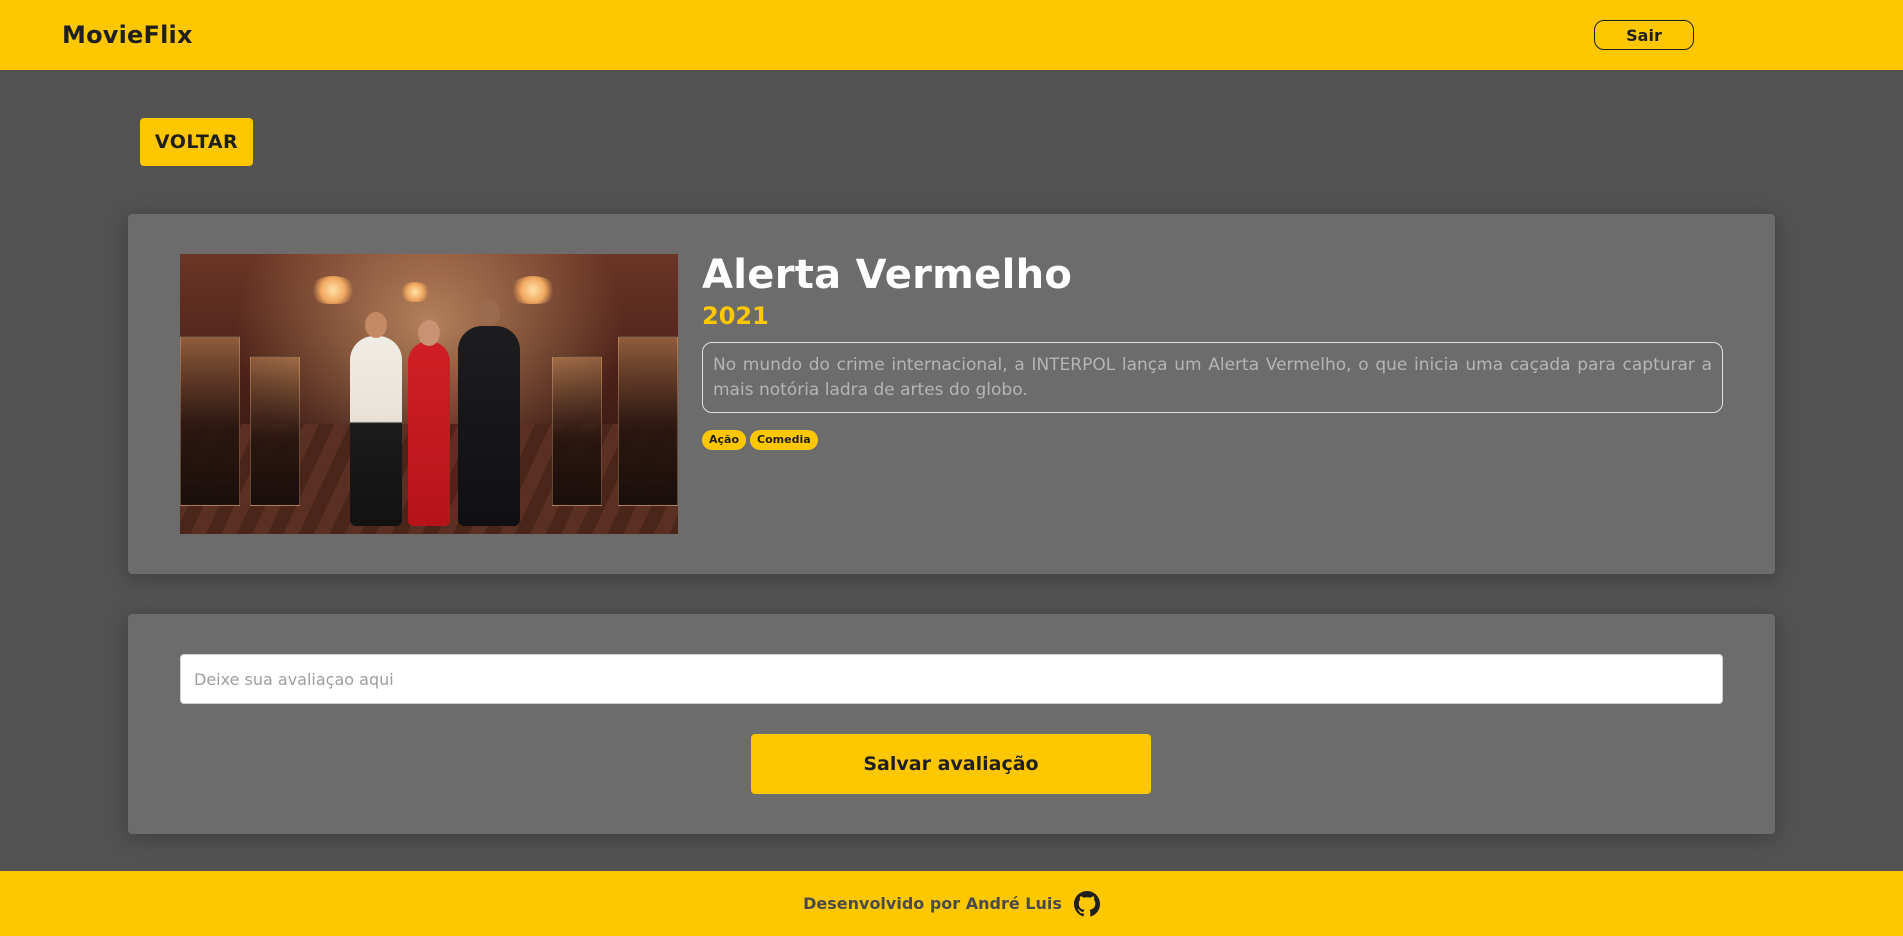  What do you see at coordinates (735, 316) in the screenshot?
I see `movie-year: 2021` at bounding box center [735, 316].